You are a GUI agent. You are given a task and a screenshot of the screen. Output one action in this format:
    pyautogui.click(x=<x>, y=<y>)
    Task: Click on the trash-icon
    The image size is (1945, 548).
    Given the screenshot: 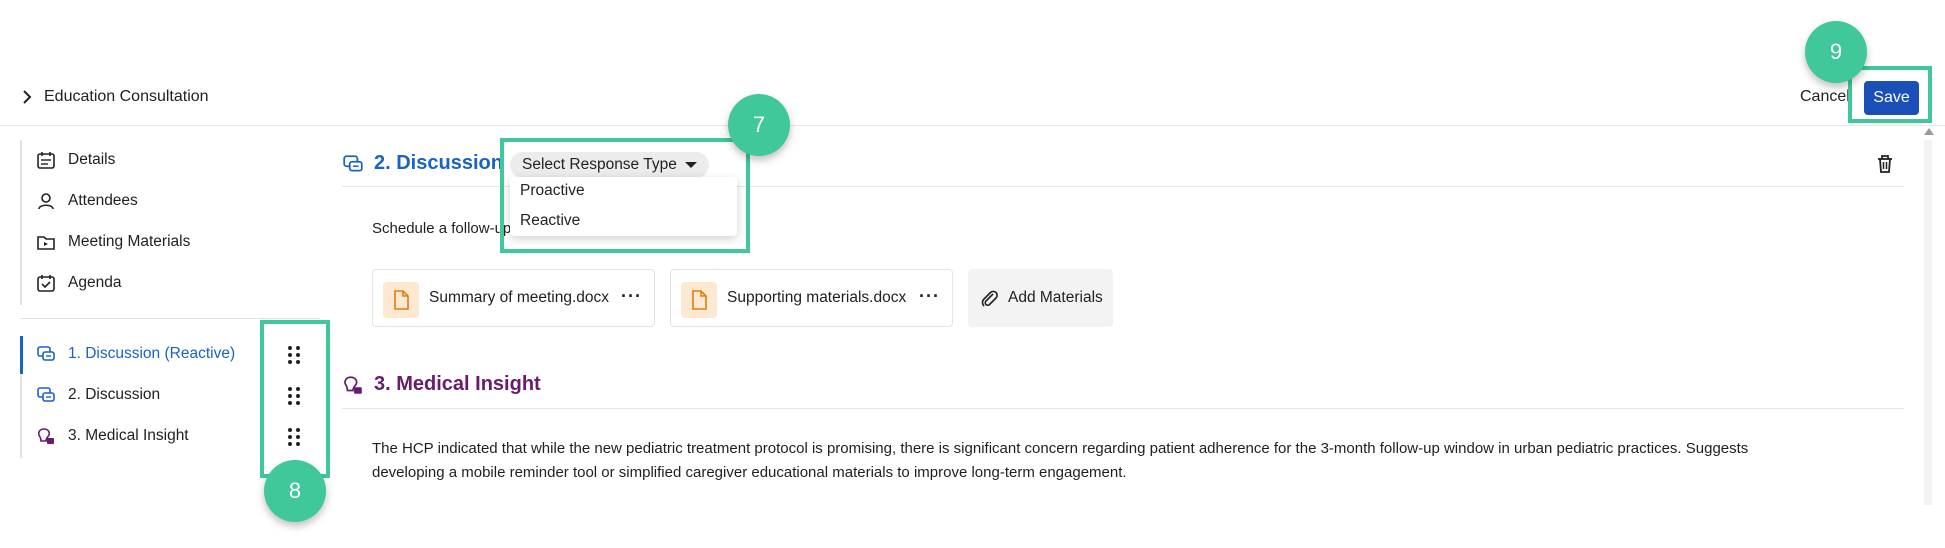 What is the action you would take?
    pyautogui.click(x=1885, y=164)
    